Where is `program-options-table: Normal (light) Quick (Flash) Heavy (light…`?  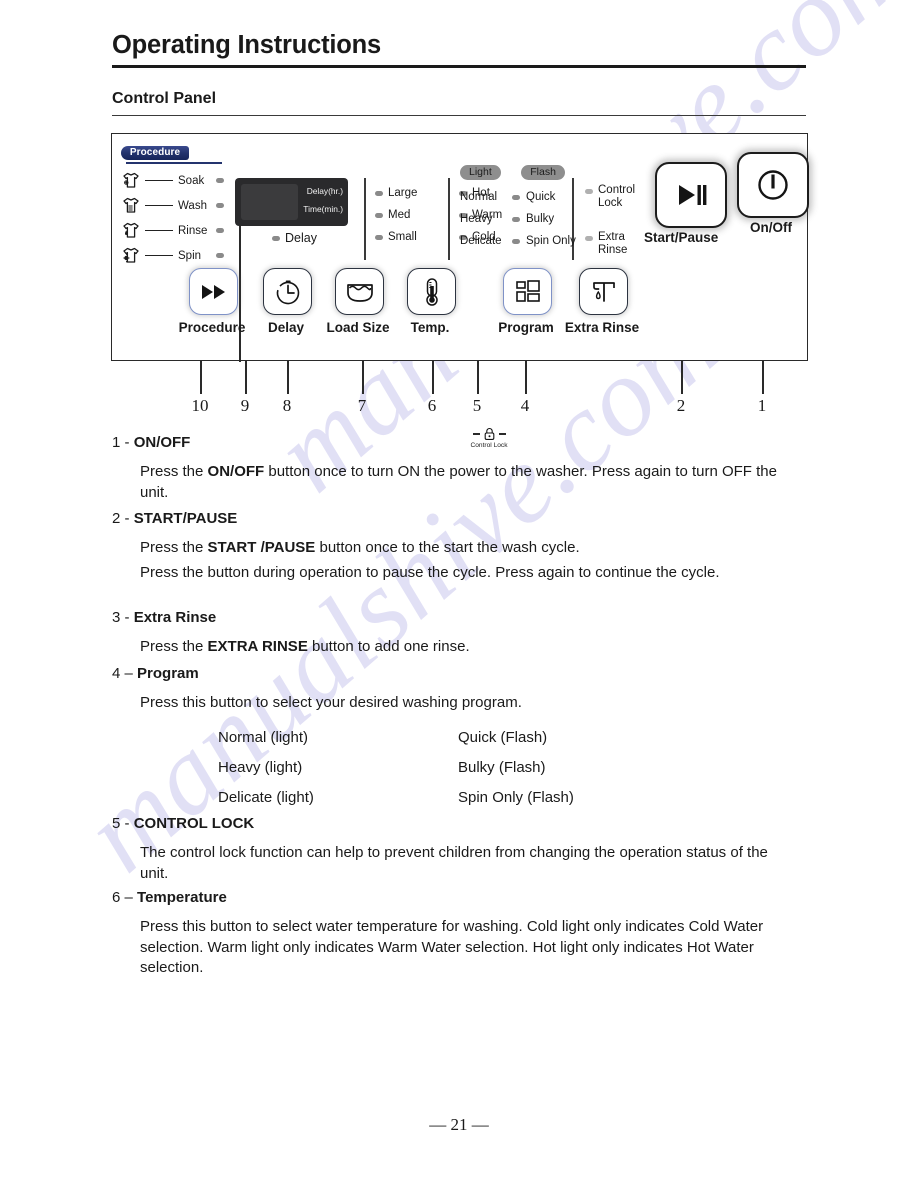 program-options-table: Normal (light) Quick (Flash) Heavy (light… is located at coordinates (396, 768).